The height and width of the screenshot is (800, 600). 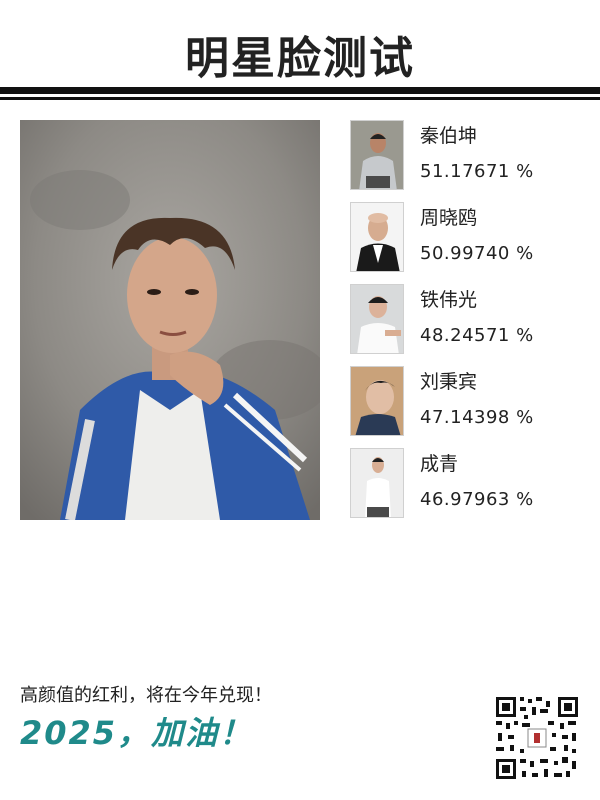 I want to click on celebrity-name: 成青, so click(x=439, y=464).